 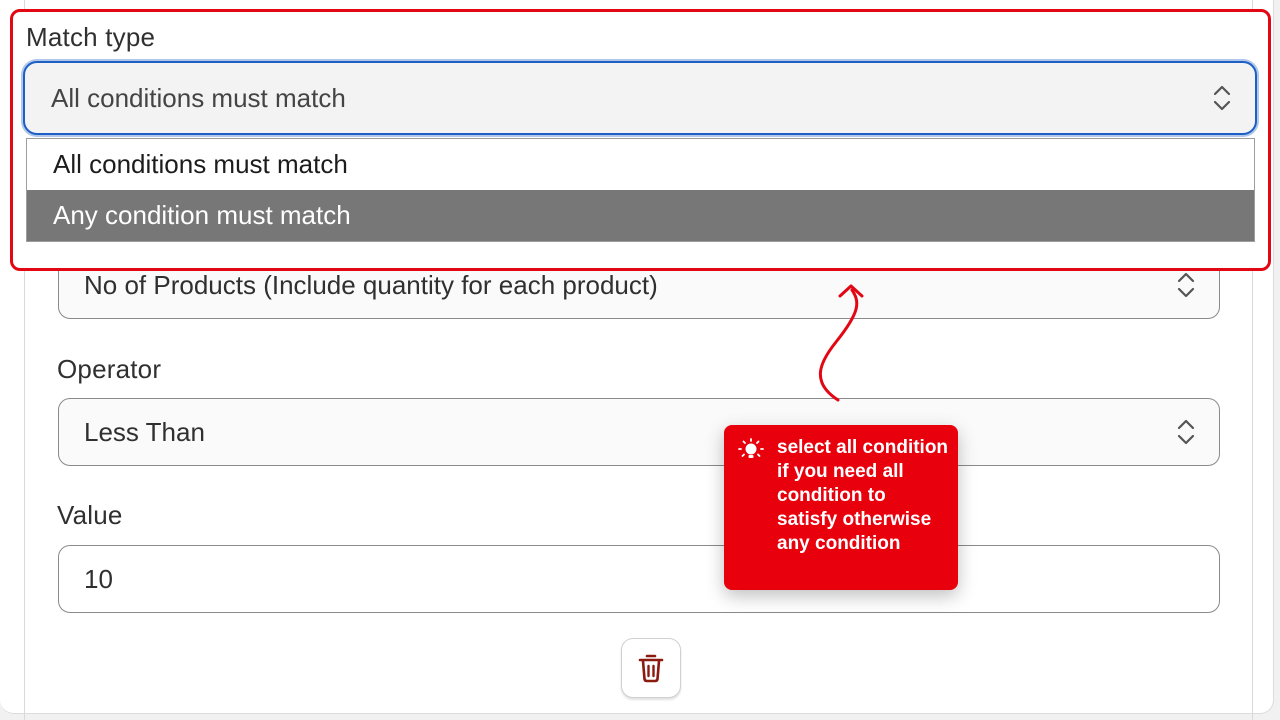 What do you see at coordinates (640, 164) in the screenshot?
I see `option-all-conditions: All conditions must match` at bounding box center [640, 164].